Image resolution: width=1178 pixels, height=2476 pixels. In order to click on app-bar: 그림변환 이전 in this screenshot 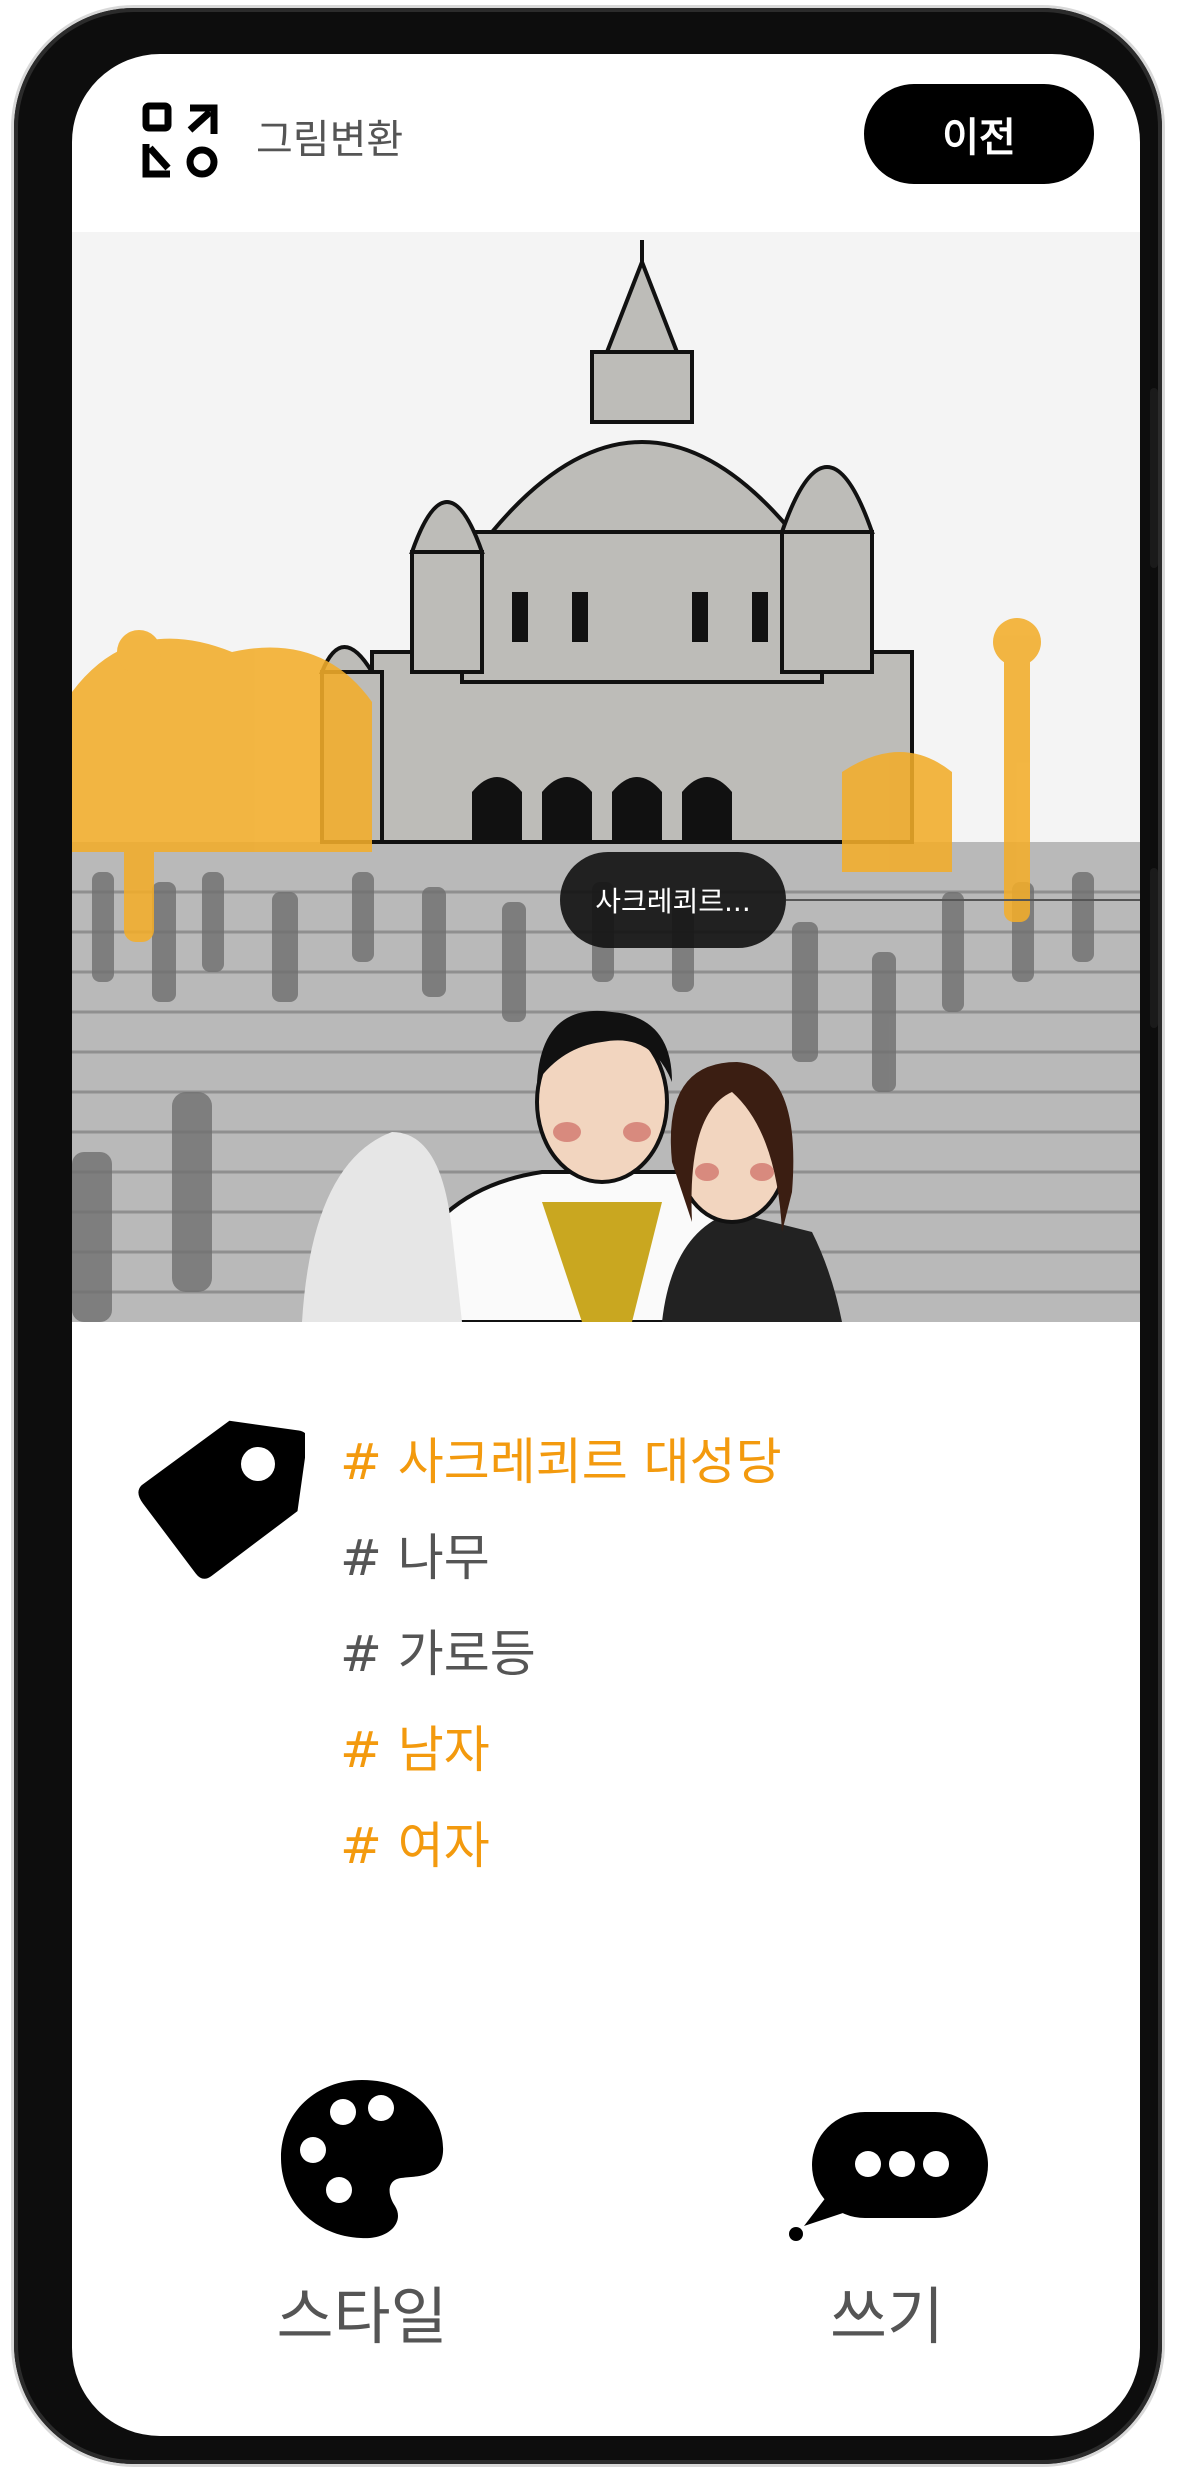, I will do `click(606, 144)`.